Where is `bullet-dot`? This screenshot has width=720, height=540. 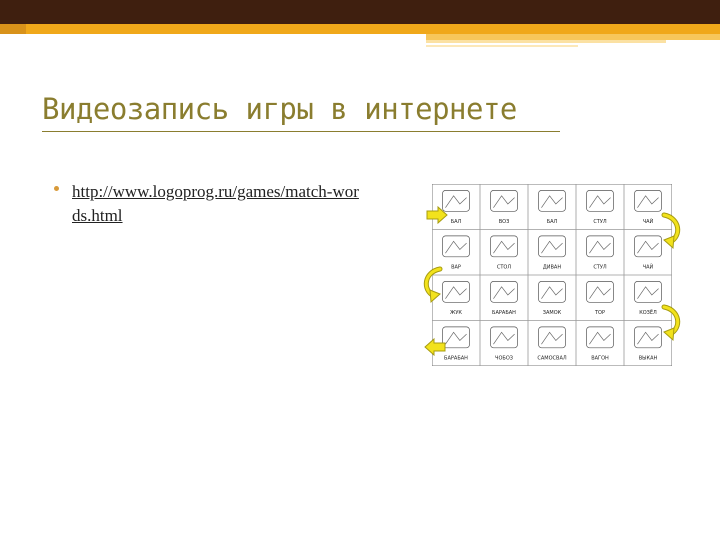 bullet-dot is located at coordinates (56, 188).